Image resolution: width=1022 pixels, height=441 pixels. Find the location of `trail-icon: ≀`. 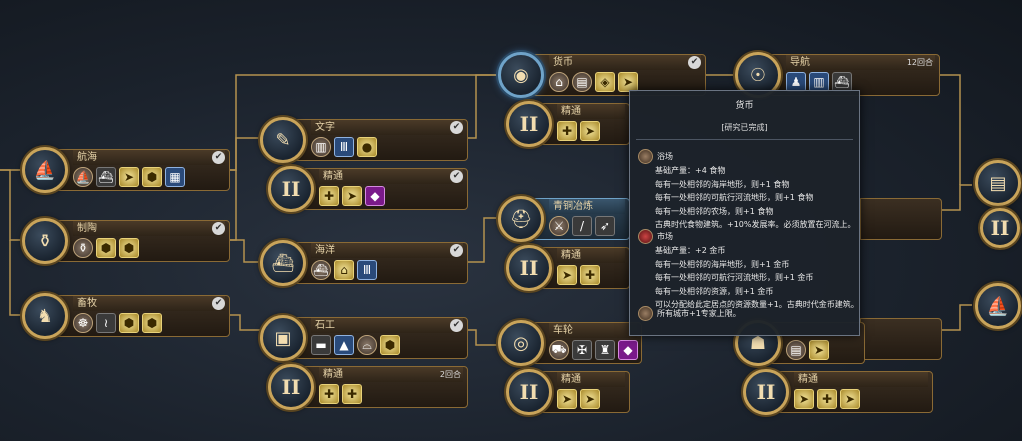

trail-icon: ≀ is located at coordinates (106, 323).